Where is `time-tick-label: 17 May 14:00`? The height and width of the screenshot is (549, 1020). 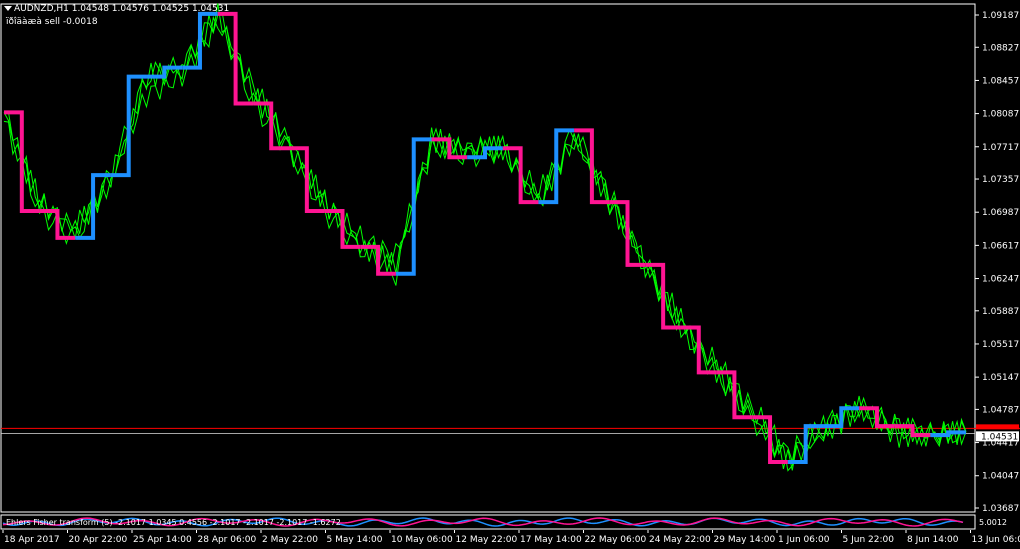 time-tick-label: 17 May 14:00 is located at coordinates (551, 540).